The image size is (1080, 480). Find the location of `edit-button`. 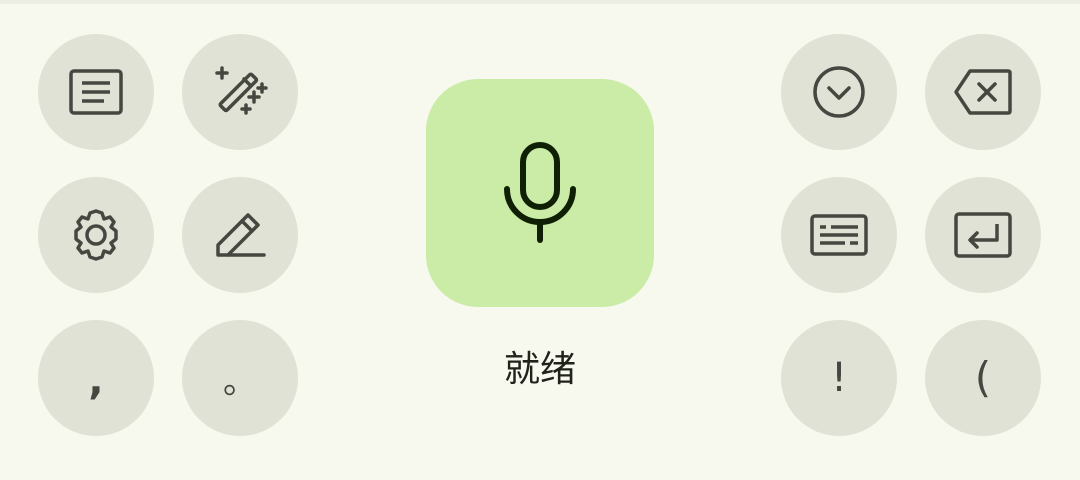

edit-button is located at coordinates (240, 235).